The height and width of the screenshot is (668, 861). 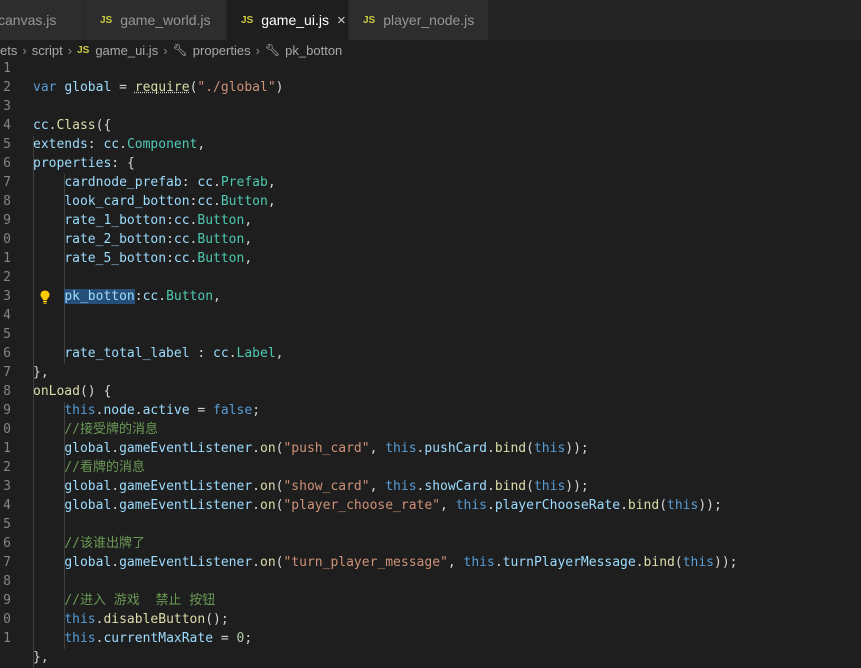 What do you see at coordinates (221, 50) in the screenshot?
I see `breadcrumb-label: properties` at bounding box center [221, 50].